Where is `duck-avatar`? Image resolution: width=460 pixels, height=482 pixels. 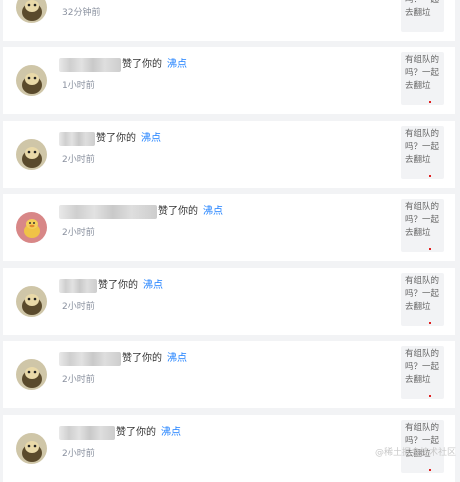
duck-avatar is located at coordinates (31, 227).